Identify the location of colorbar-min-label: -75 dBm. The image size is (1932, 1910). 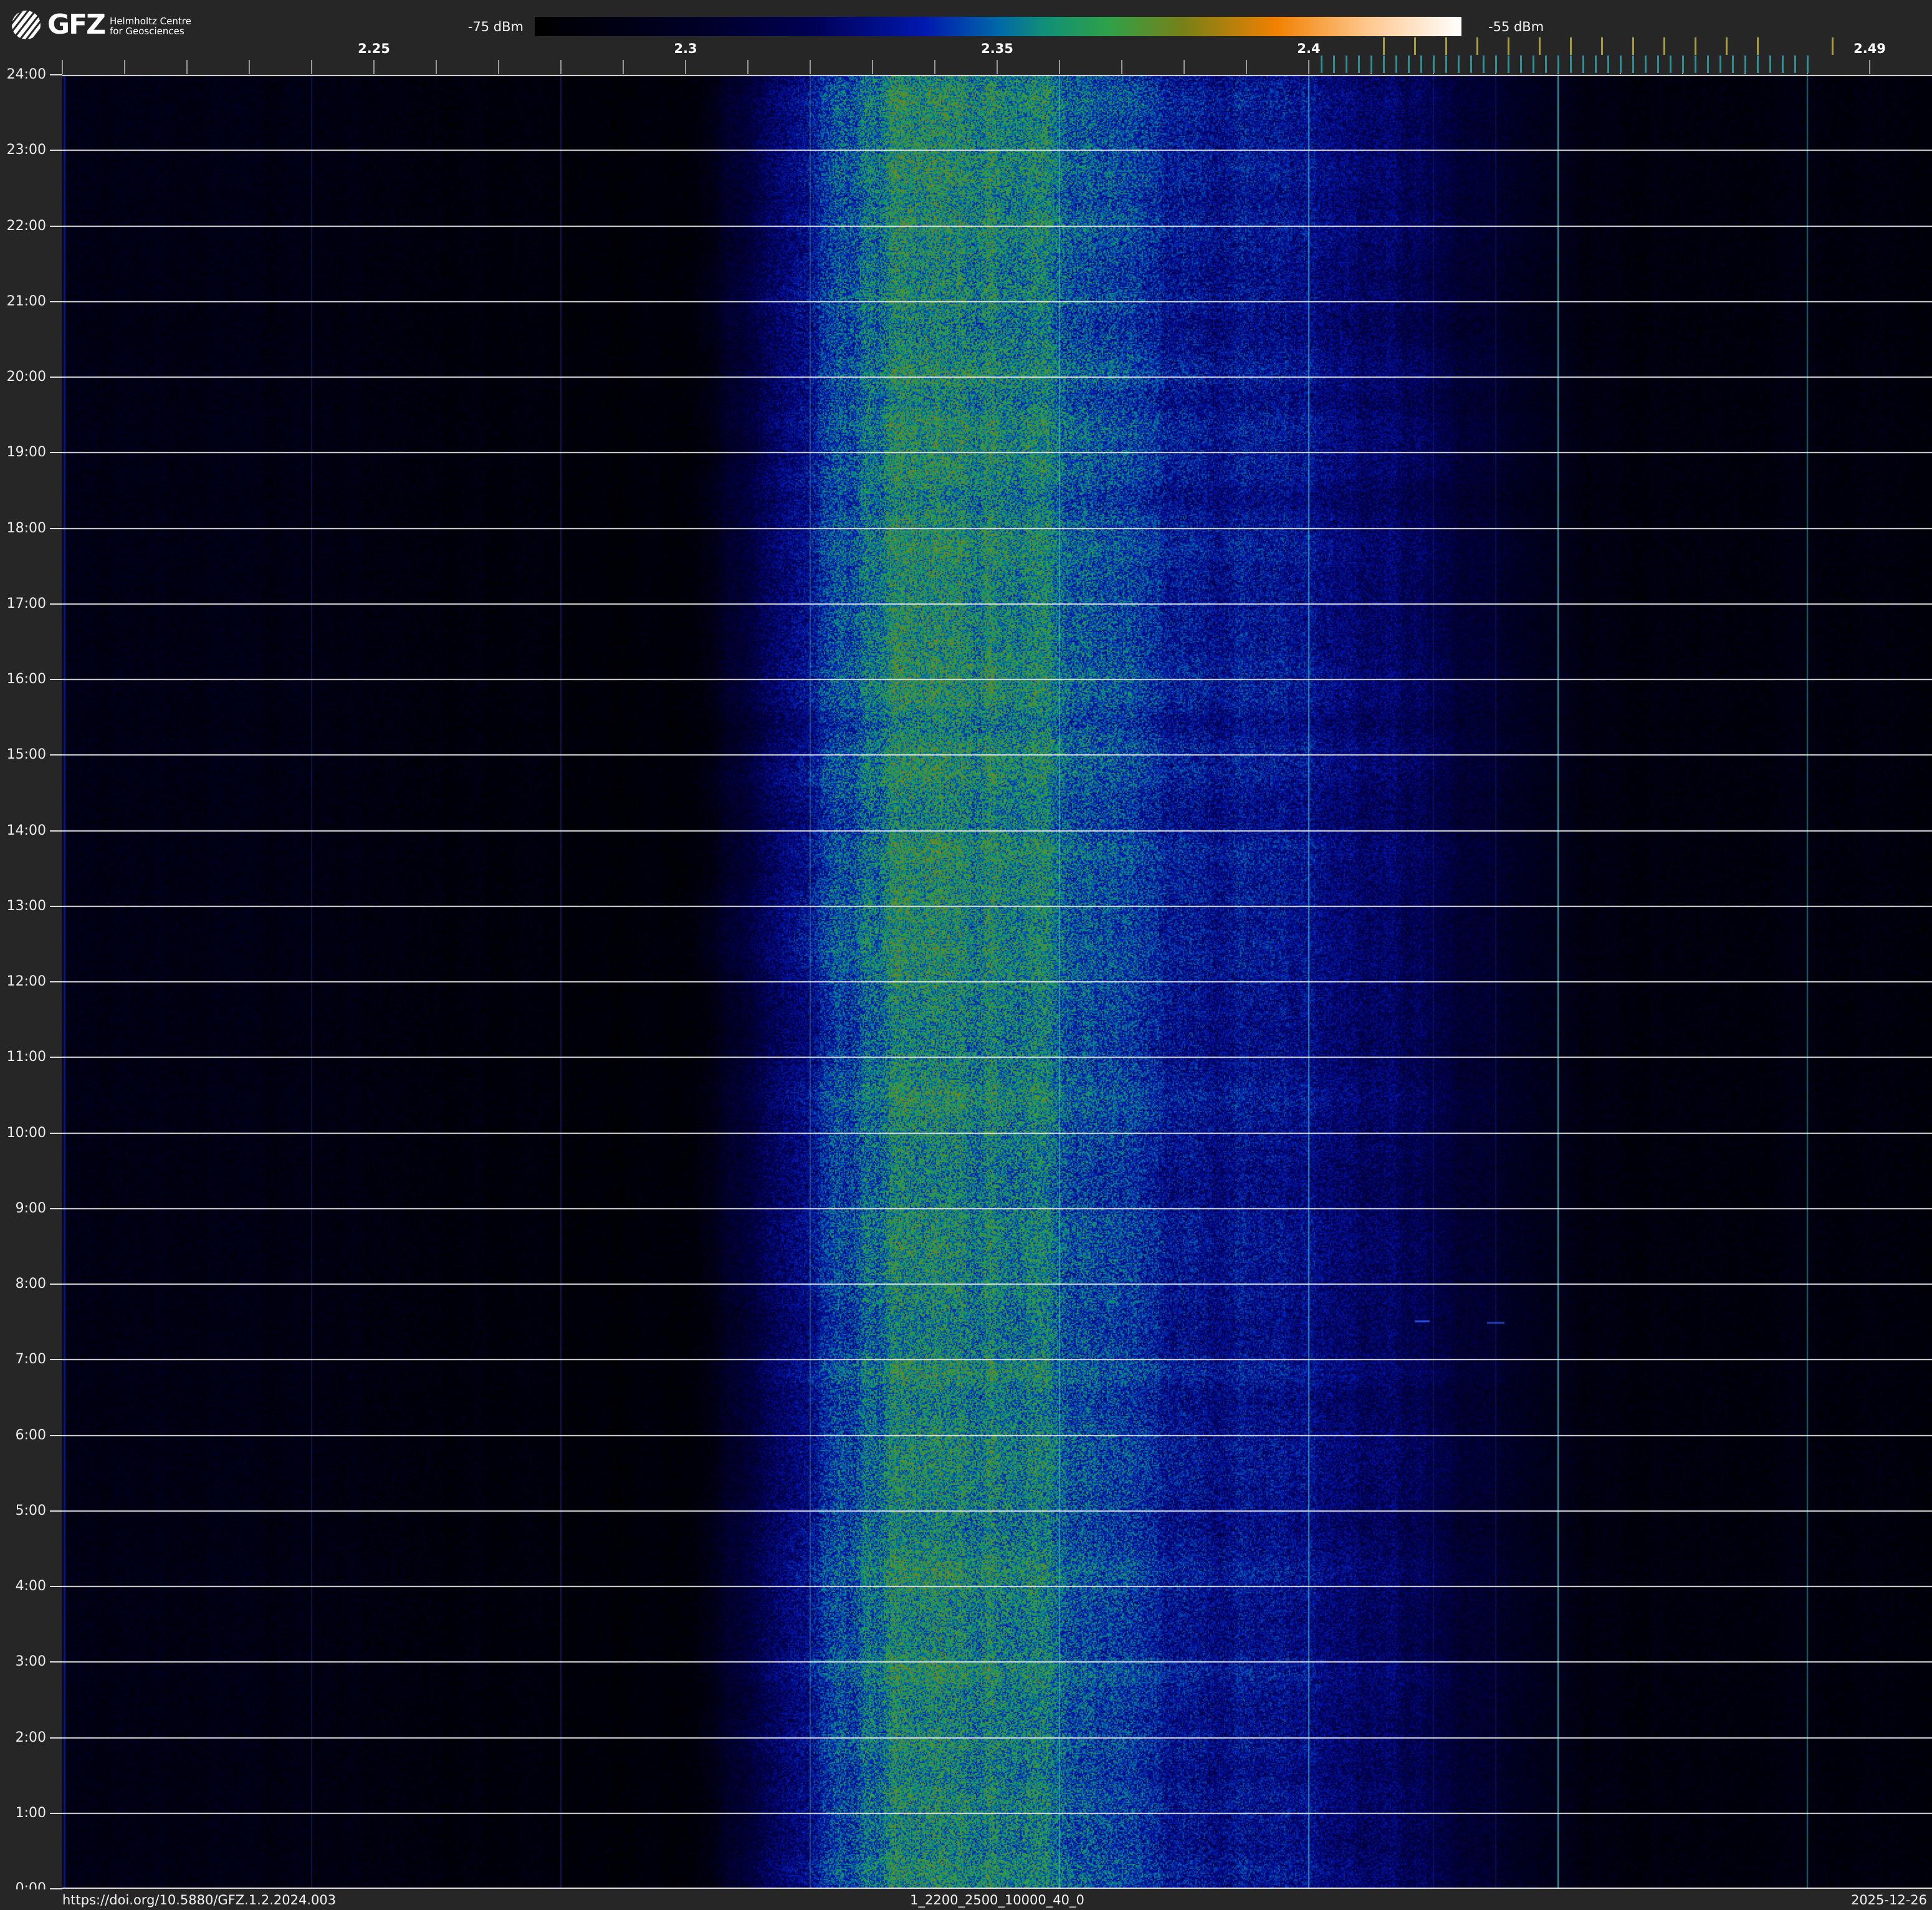
(495, 26).